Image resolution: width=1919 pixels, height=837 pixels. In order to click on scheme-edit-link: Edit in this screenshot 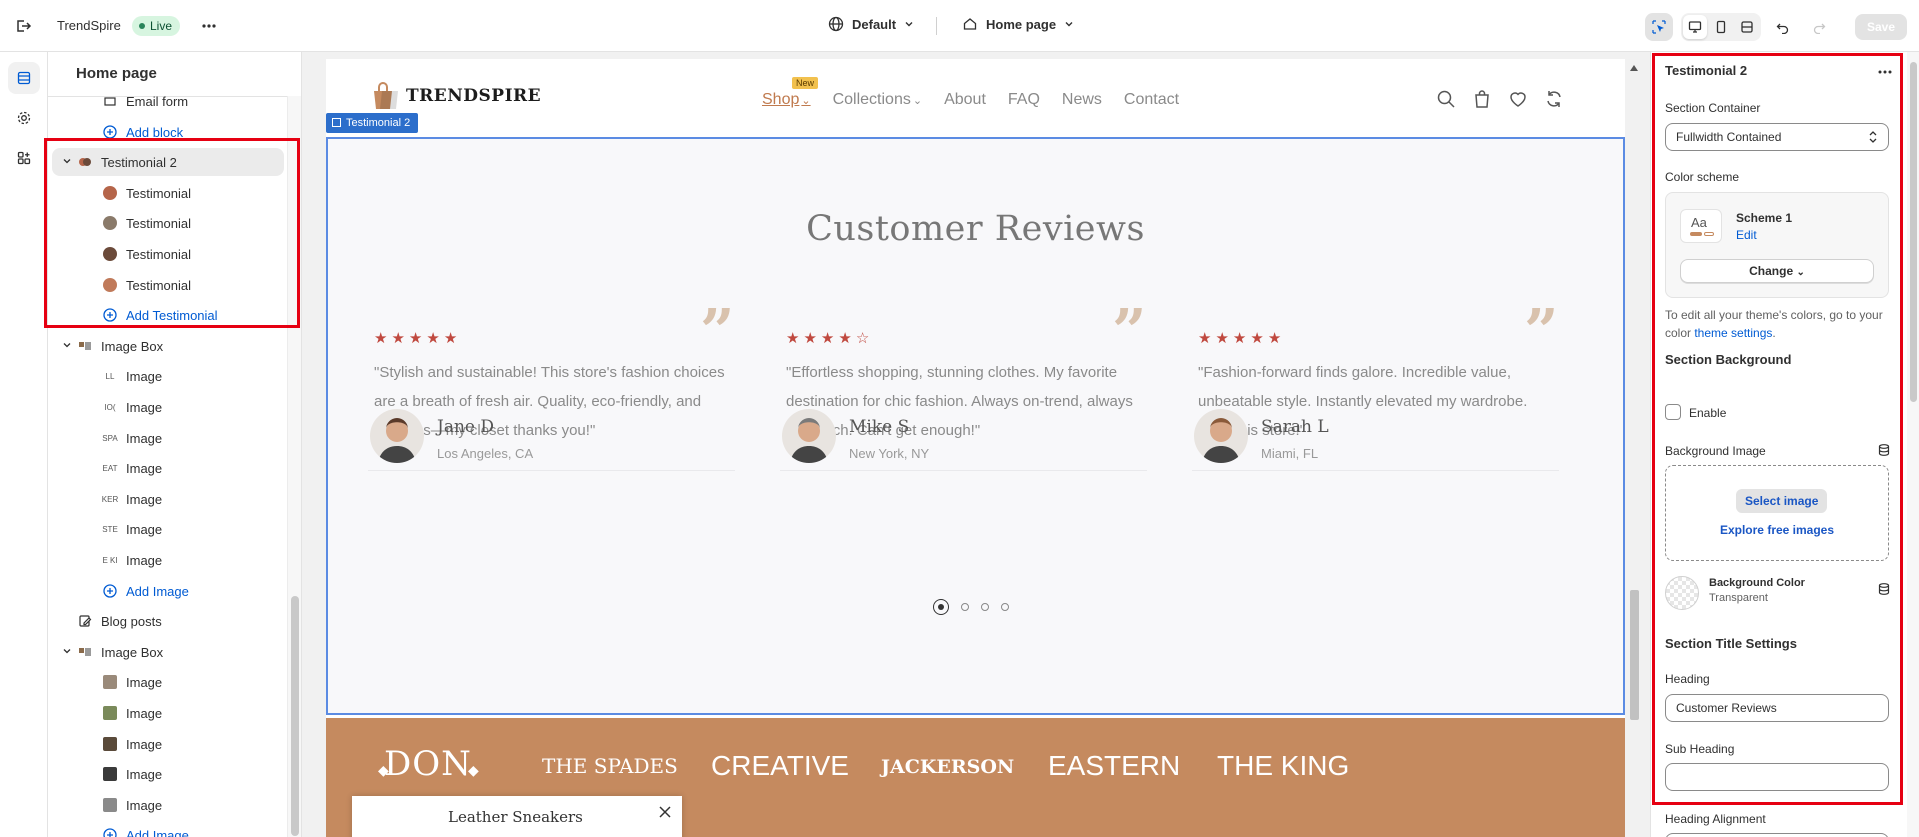, I will do `click(1746, 235)`.